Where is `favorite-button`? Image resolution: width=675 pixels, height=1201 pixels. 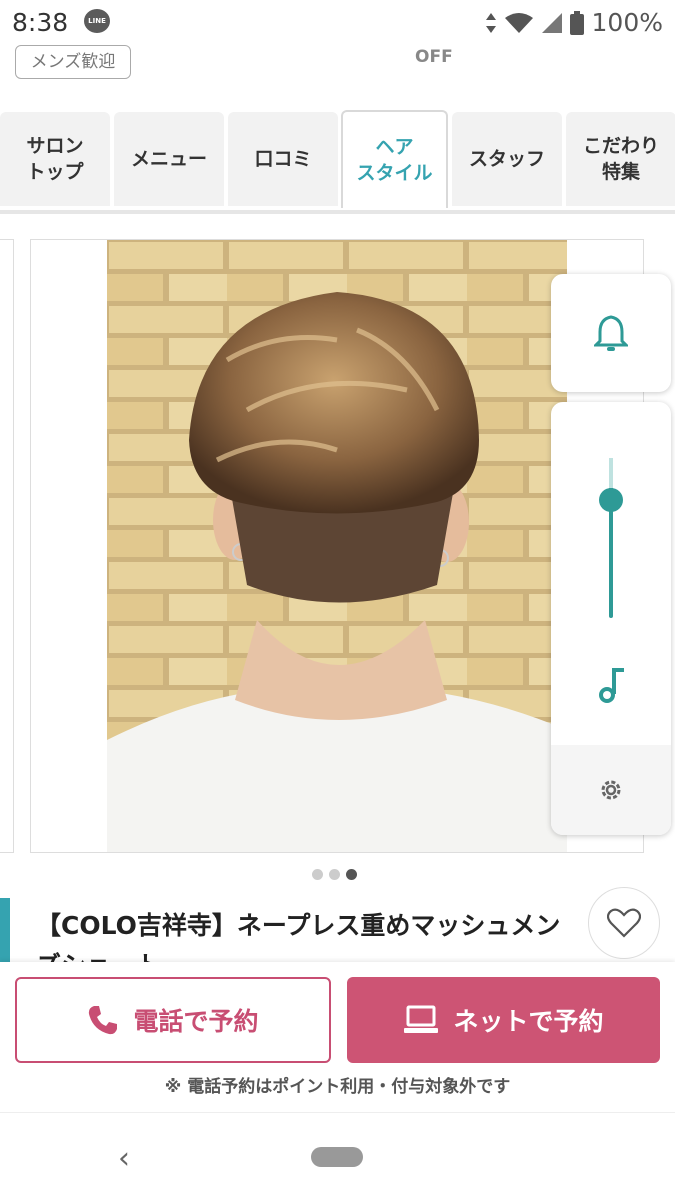 favorite-button is located at coordinates (624, 923).